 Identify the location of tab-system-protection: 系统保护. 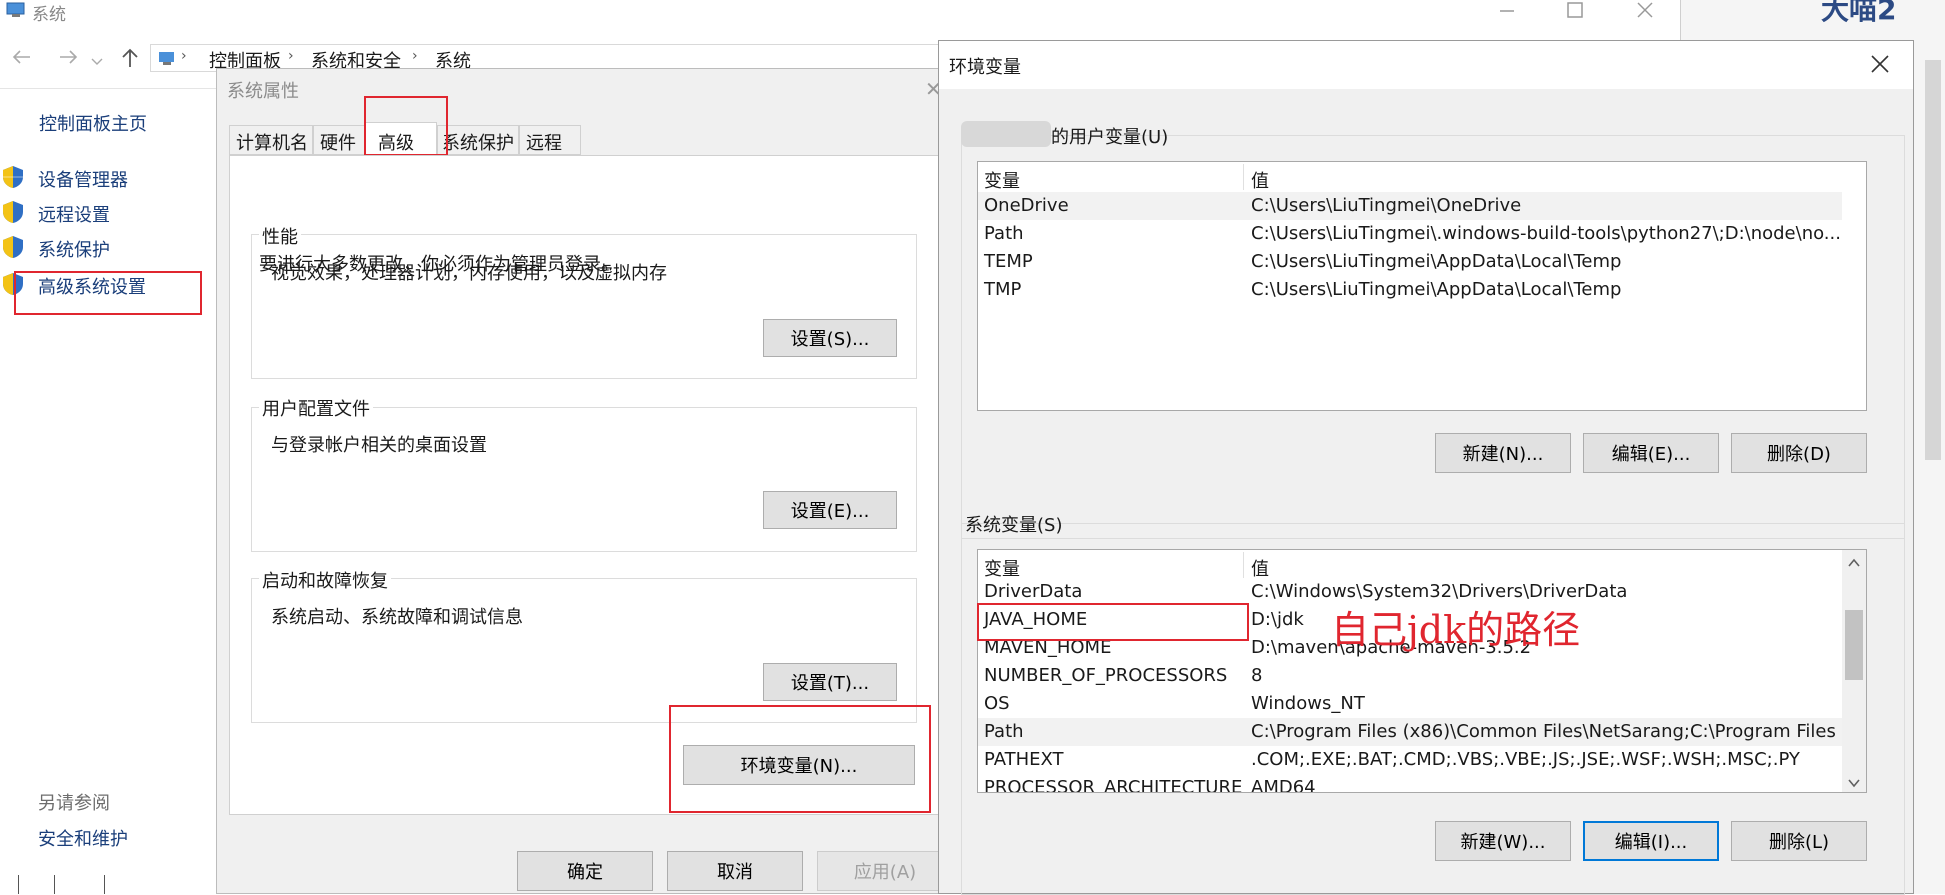
(478, 140).